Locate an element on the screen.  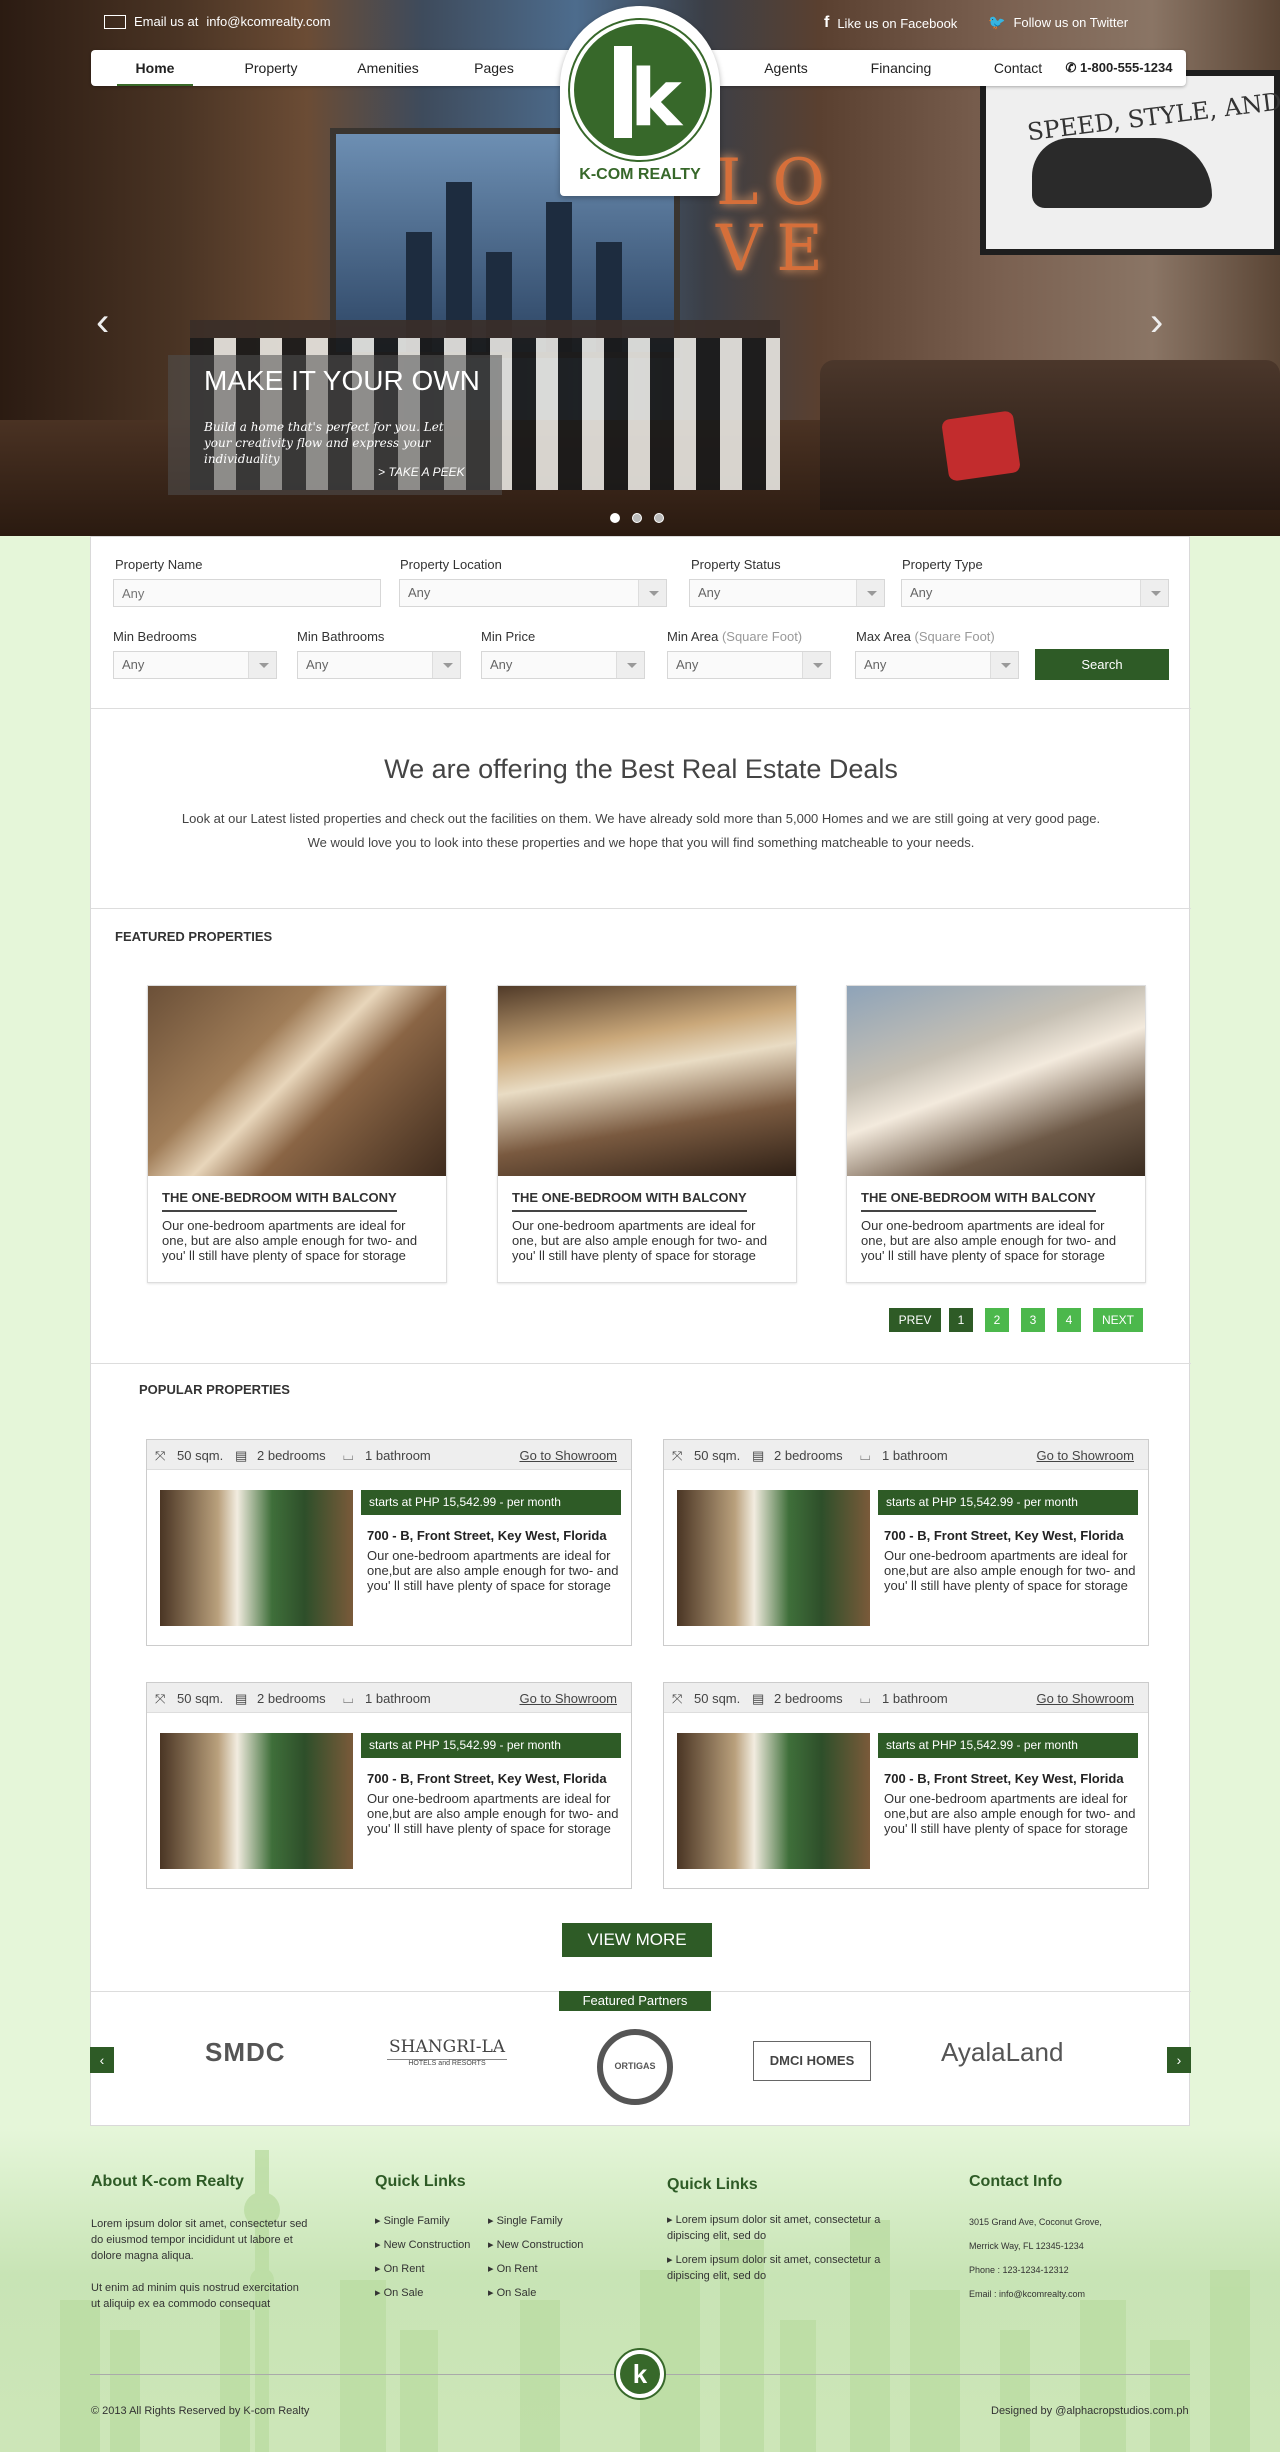
logo-emblem: k is located at coordinates (640, 90).